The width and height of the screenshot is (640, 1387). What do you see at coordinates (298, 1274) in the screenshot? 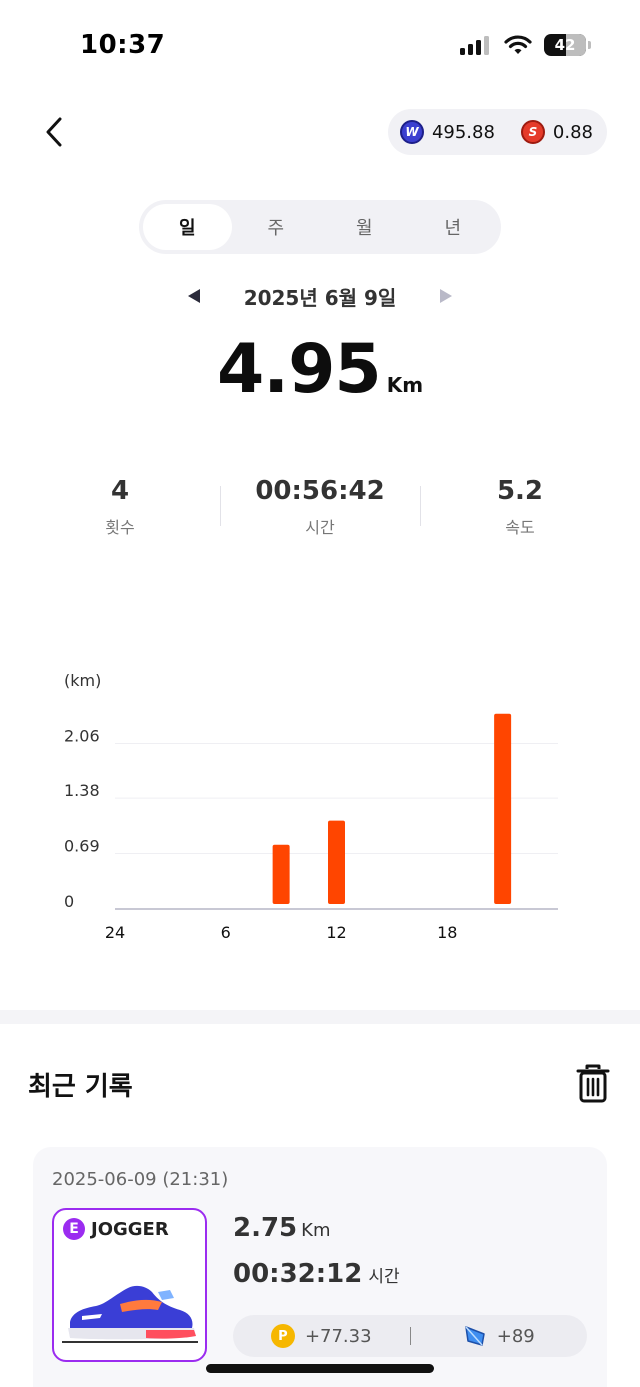
I see `record-time-value: 00:32:12` at bounding box center [298, 1274].